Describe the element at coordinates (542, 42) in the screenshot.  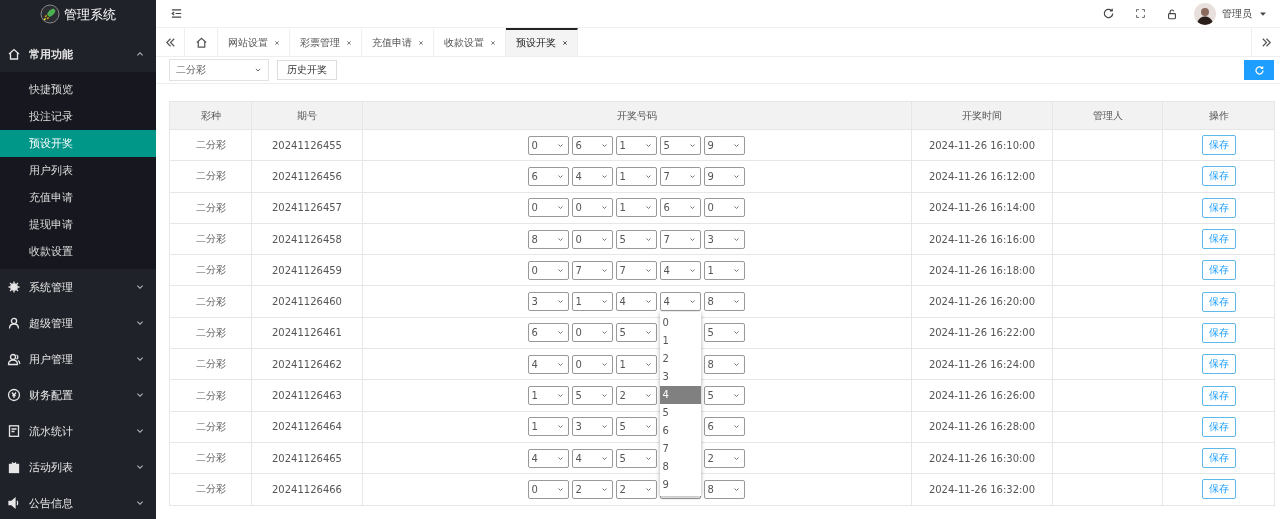
I see `tab: 预设开奖` at that location.